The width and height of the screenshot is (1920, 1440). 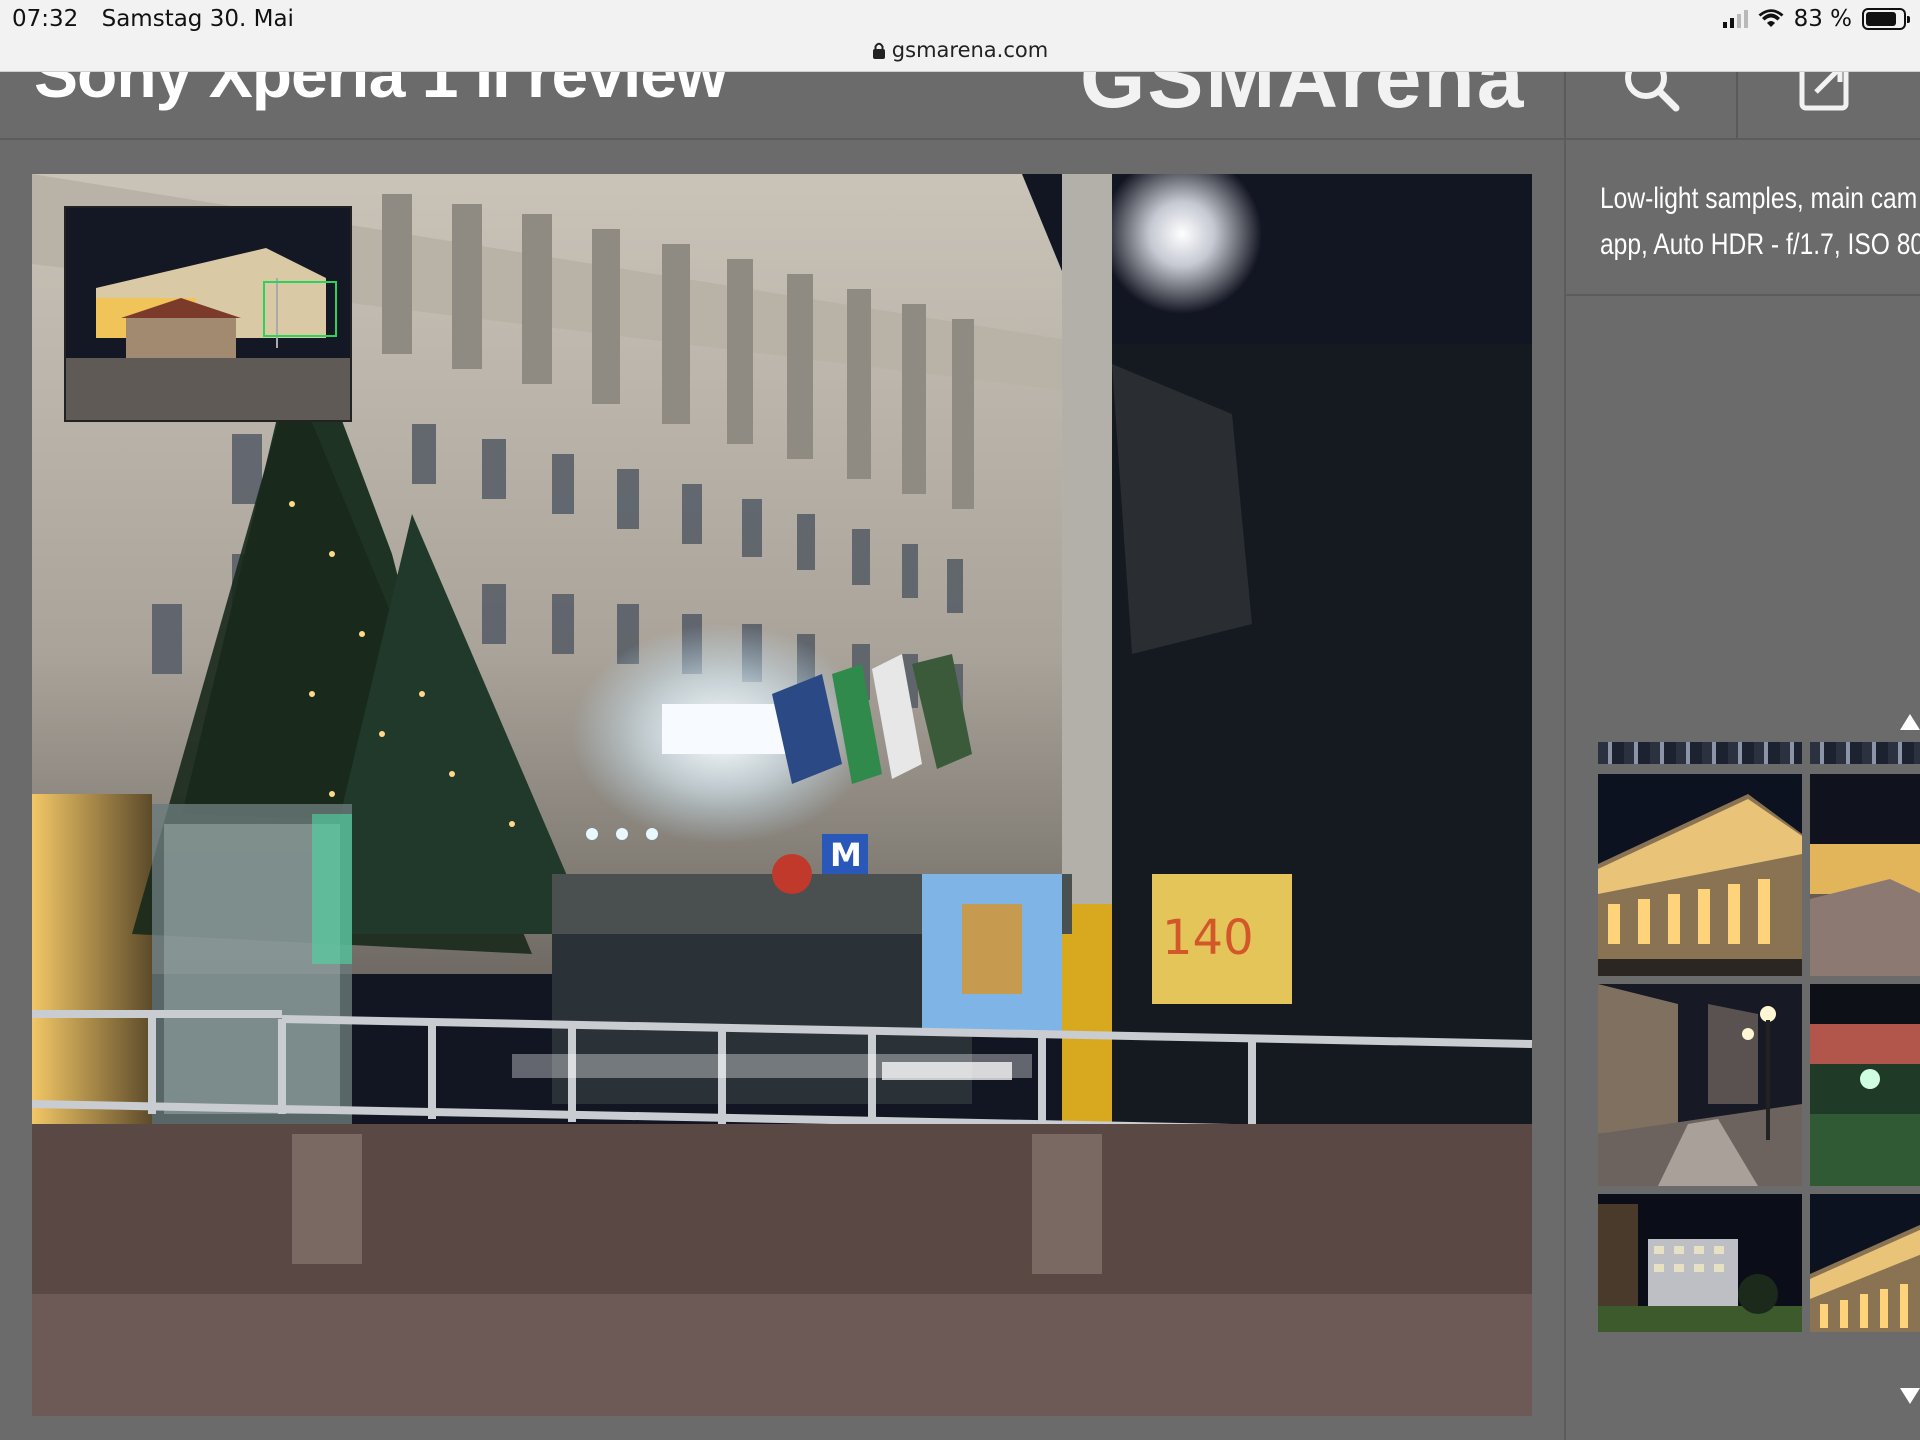 I want to click on wifi-icon, so click(x=1771, y=18).